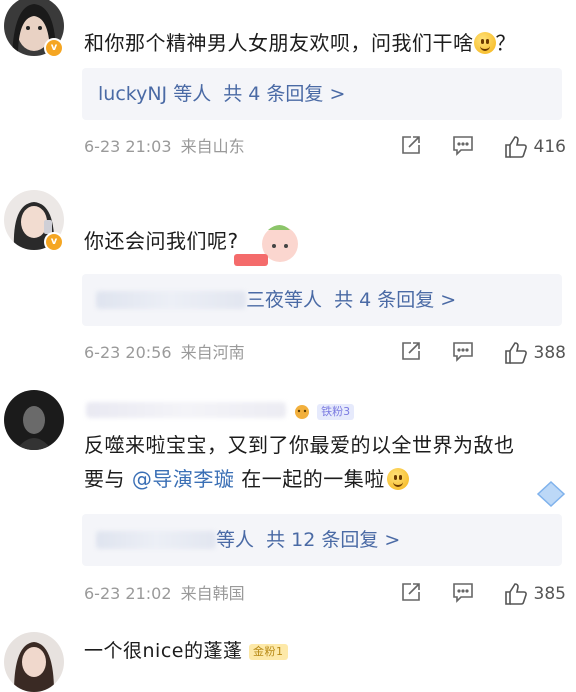 The height and width of the screenshot is (692, 576). Describe the element at coordinates (299, 479) in the screenshot. I see `comment-text-line2: 要与 @导演李璇 在一起的一集啦` at that location.